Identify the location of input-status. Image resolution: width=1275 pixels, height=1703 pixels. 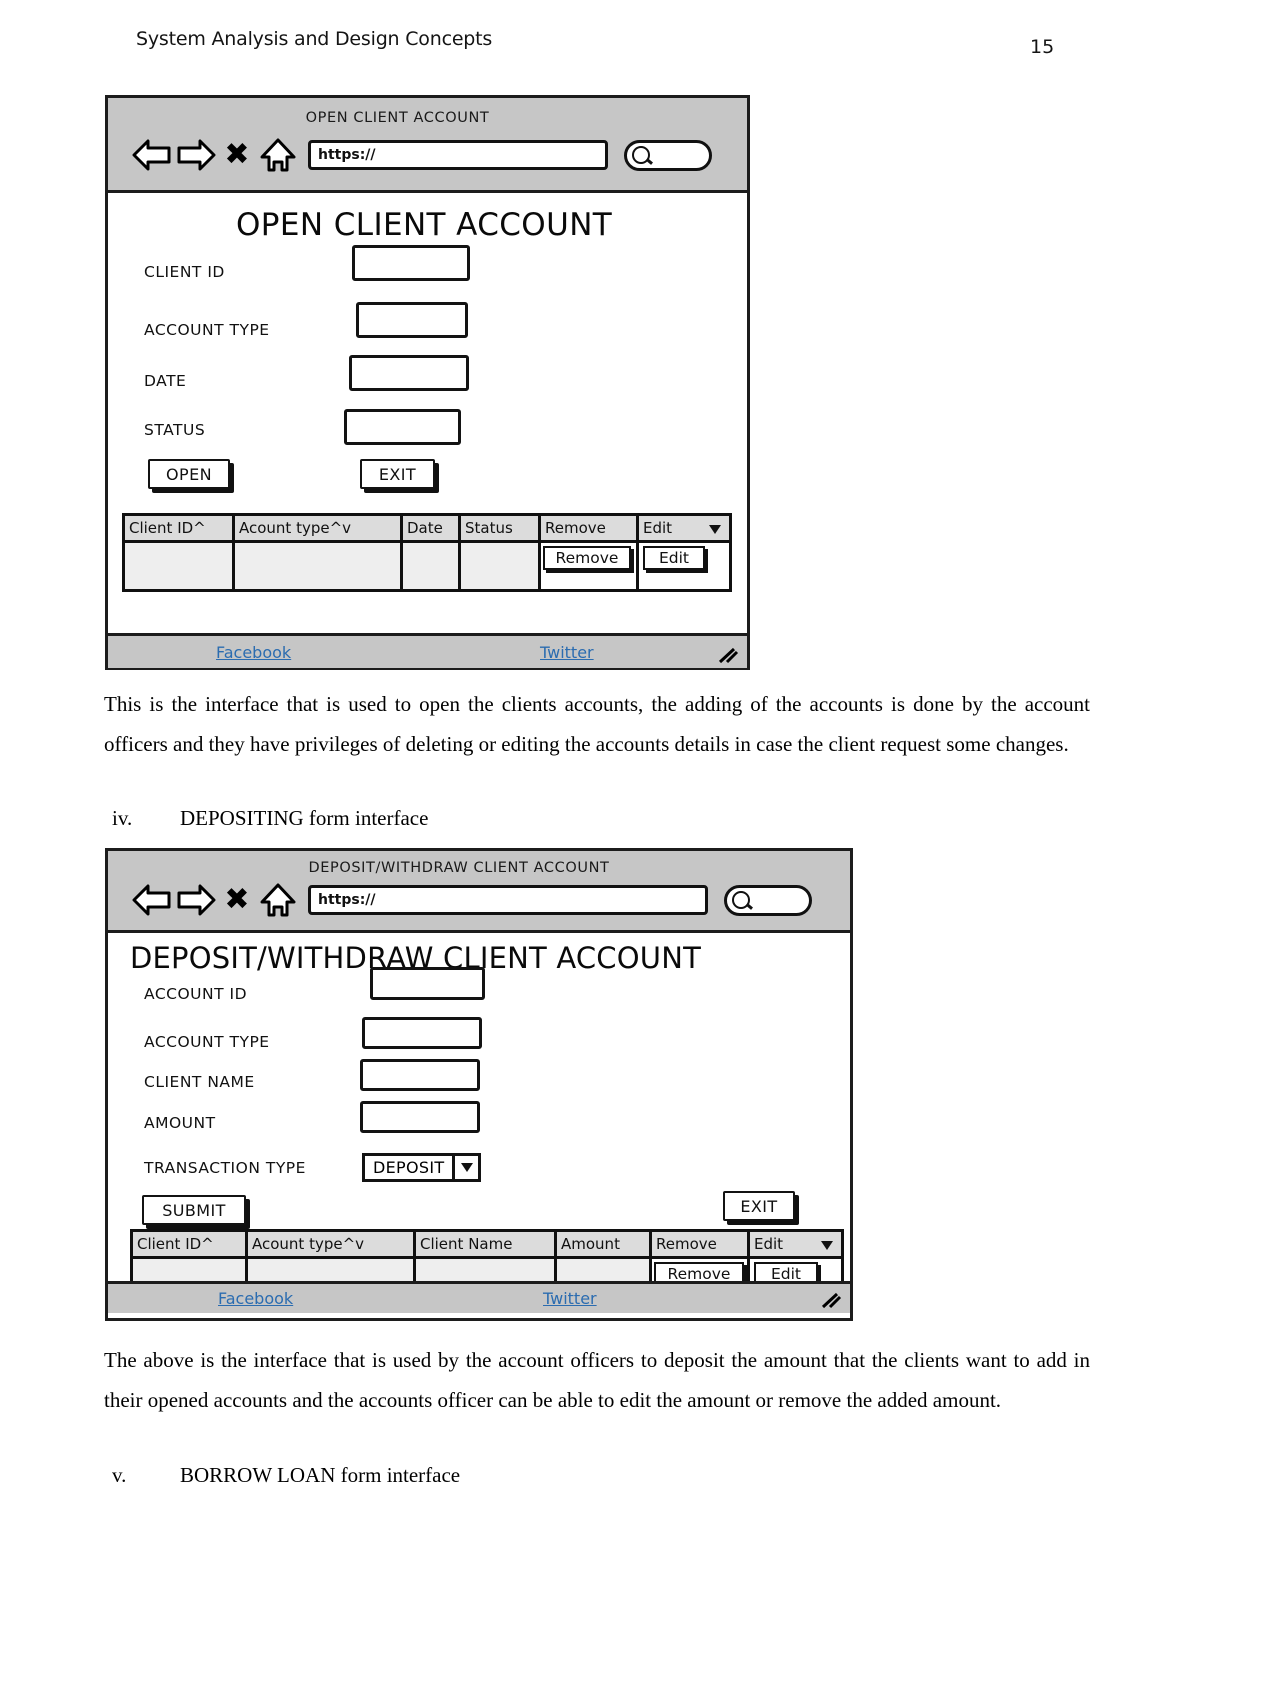
(402, 427).